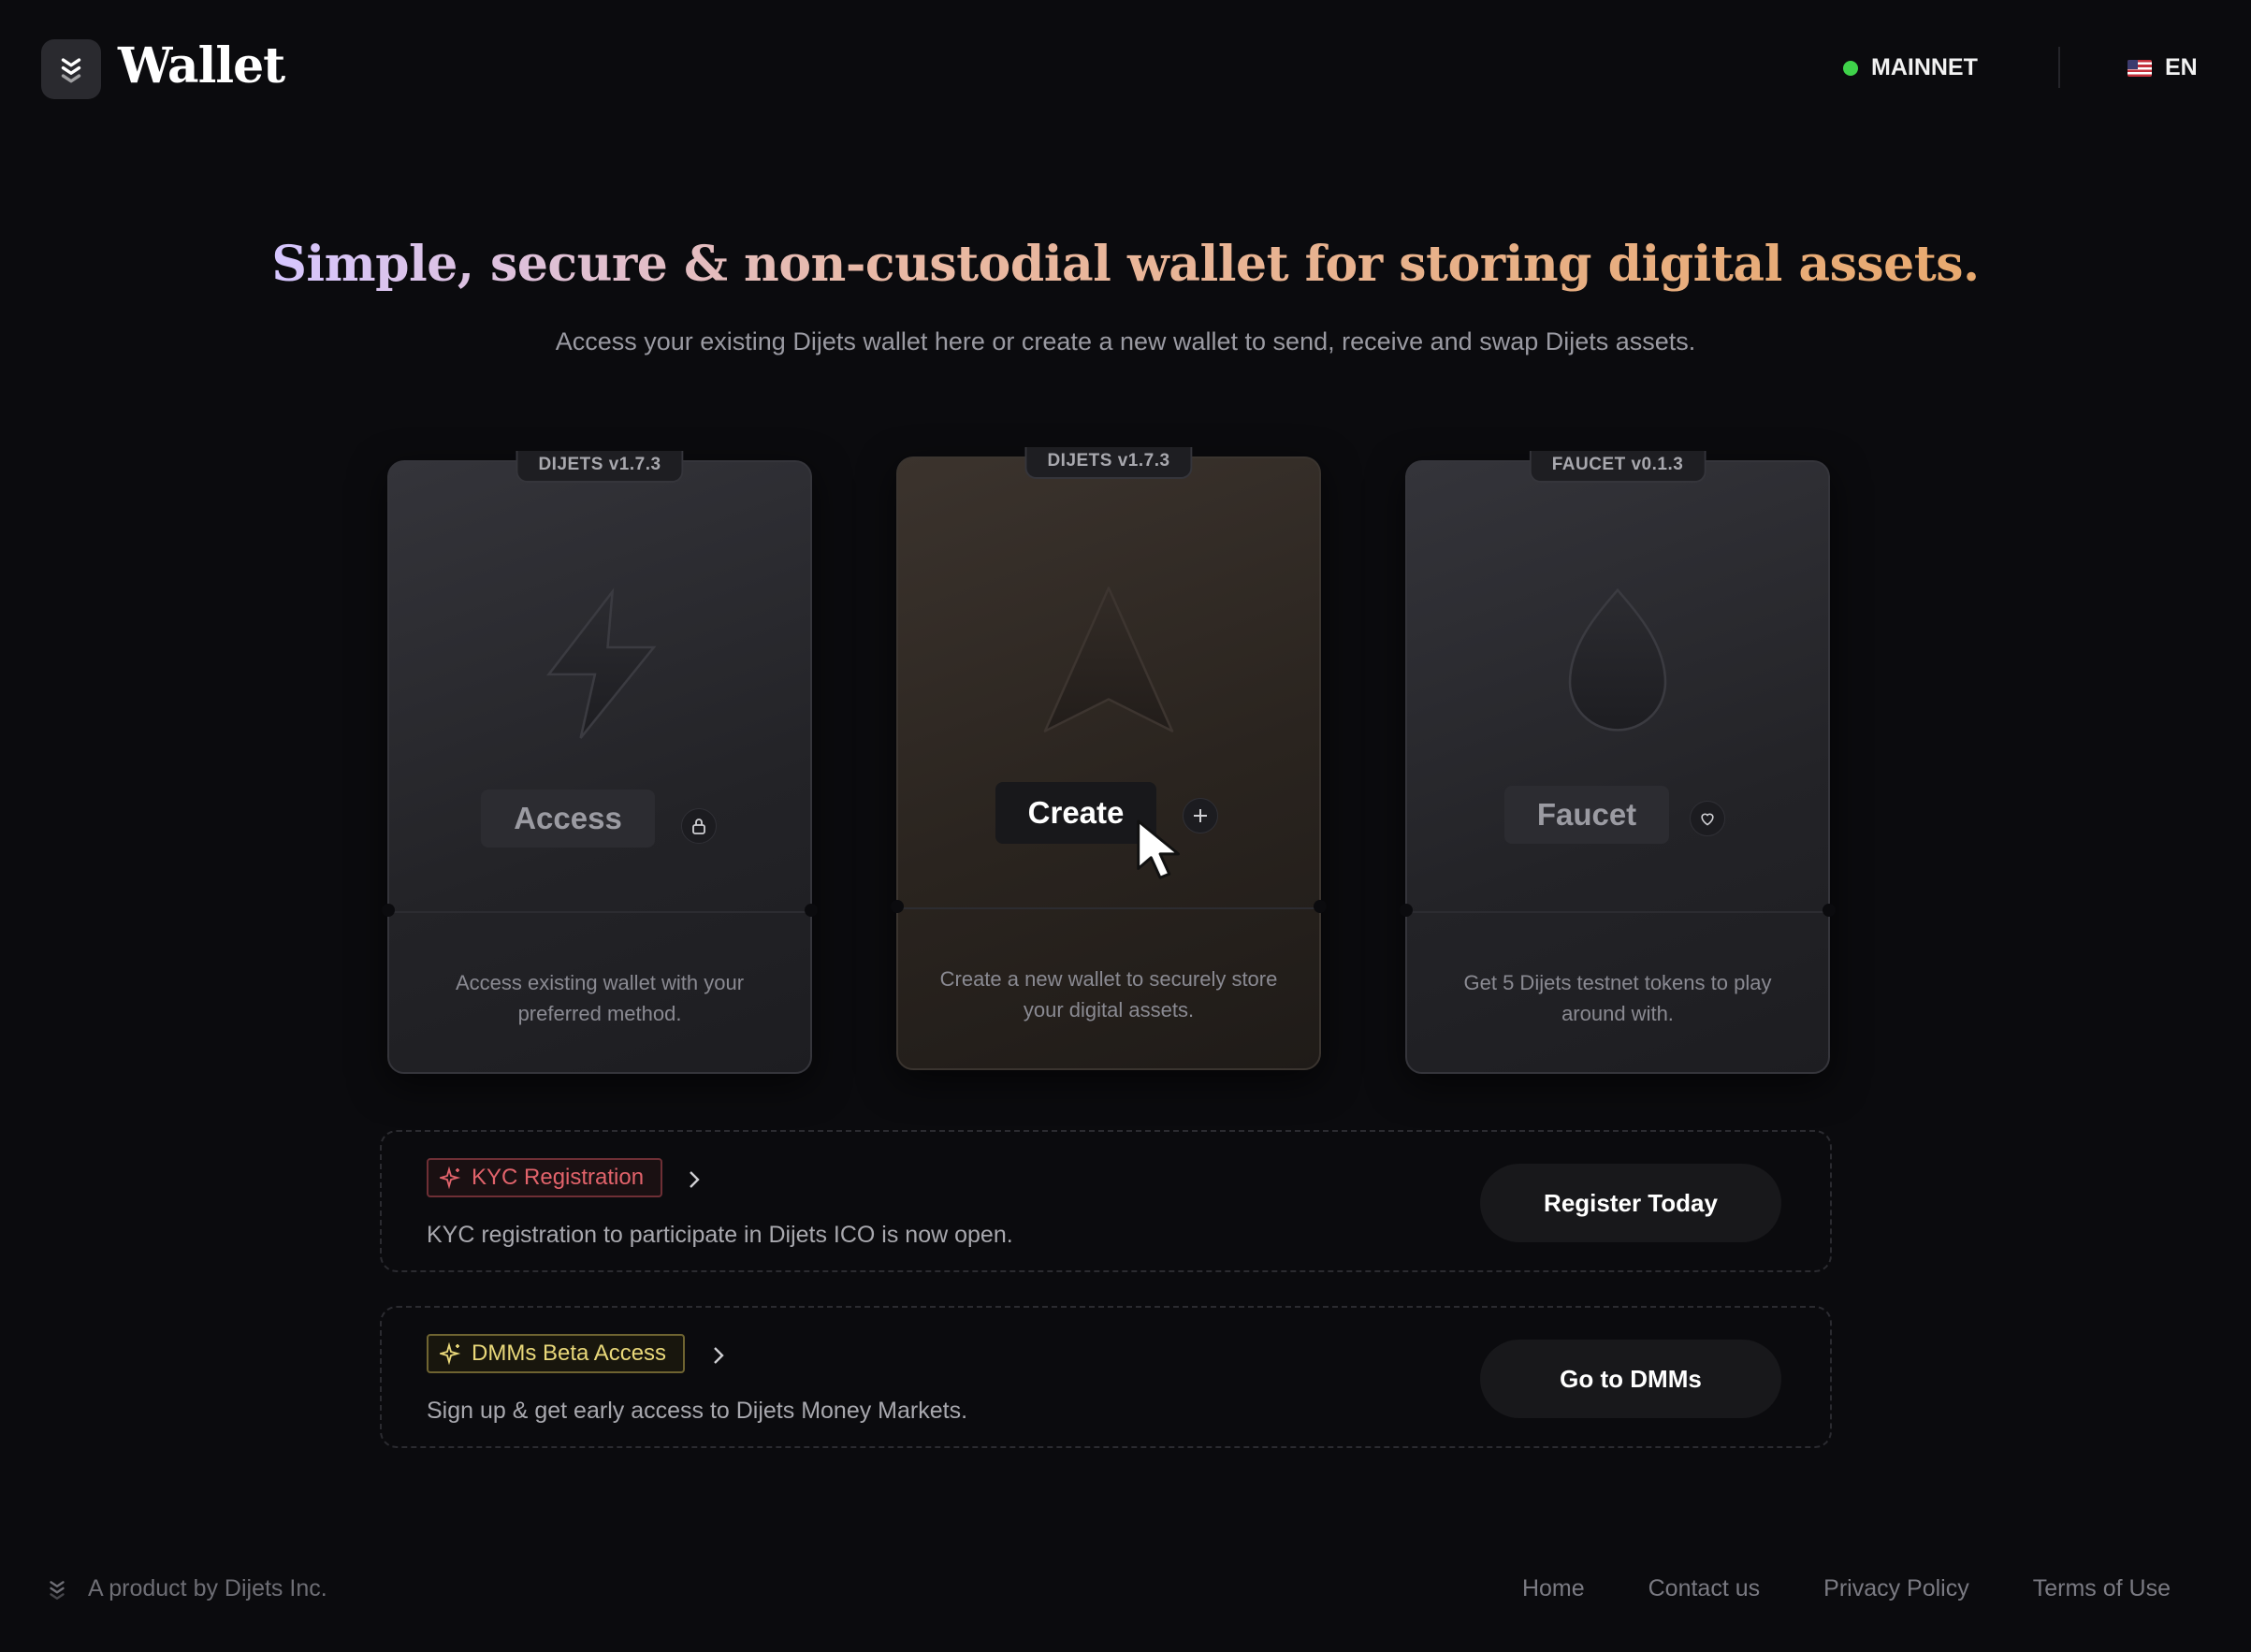  I want to click on faucet-button: Faucet, so click(1586, 815).